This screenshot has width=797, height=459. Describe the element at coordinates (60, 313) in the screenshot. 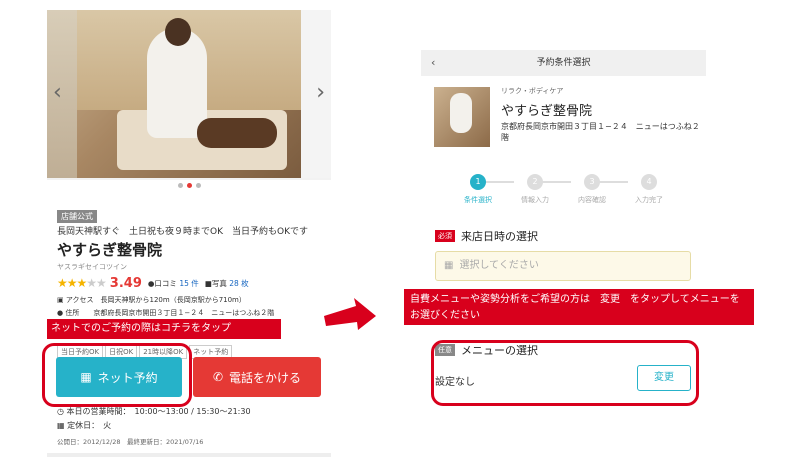

I see `pin-icon: ●` at that location.